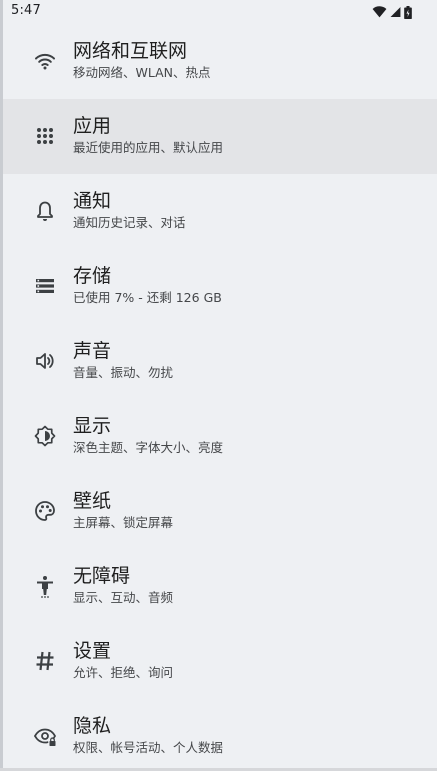 Image resolution: width=437 pixels, height=771 pixels. Describe the element at coordinates (92, 651) in the screenshot. I see `settings-item-title: 设置` at that location.